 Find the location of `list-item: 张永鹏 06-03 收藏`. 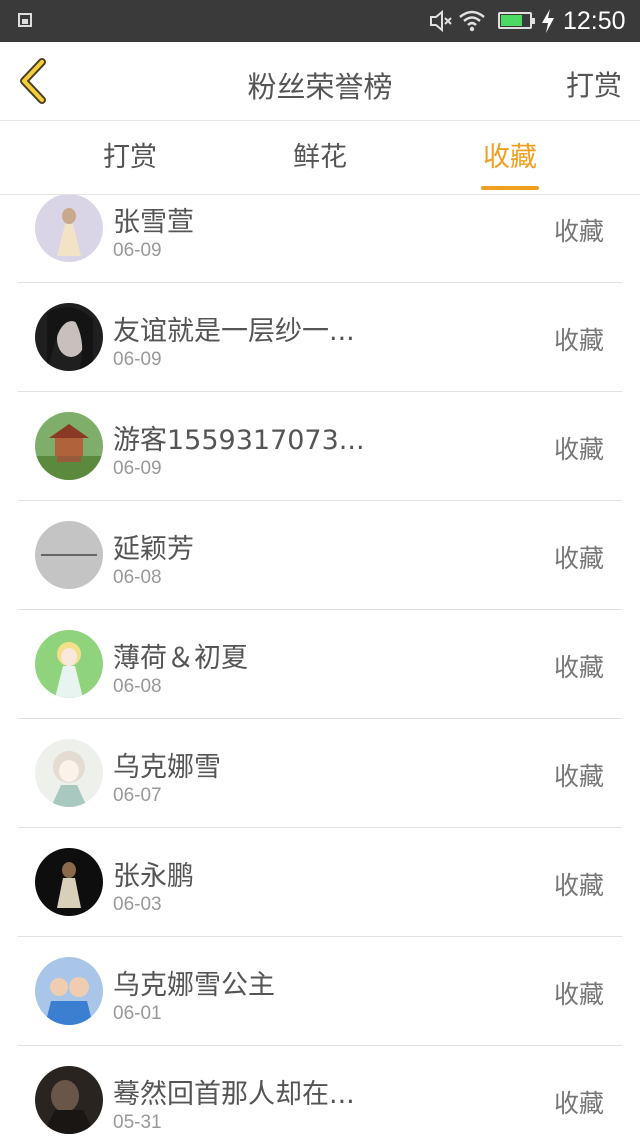

list-item: 张永鹏 06-03 收藏 is located at coordinates (320, 882).